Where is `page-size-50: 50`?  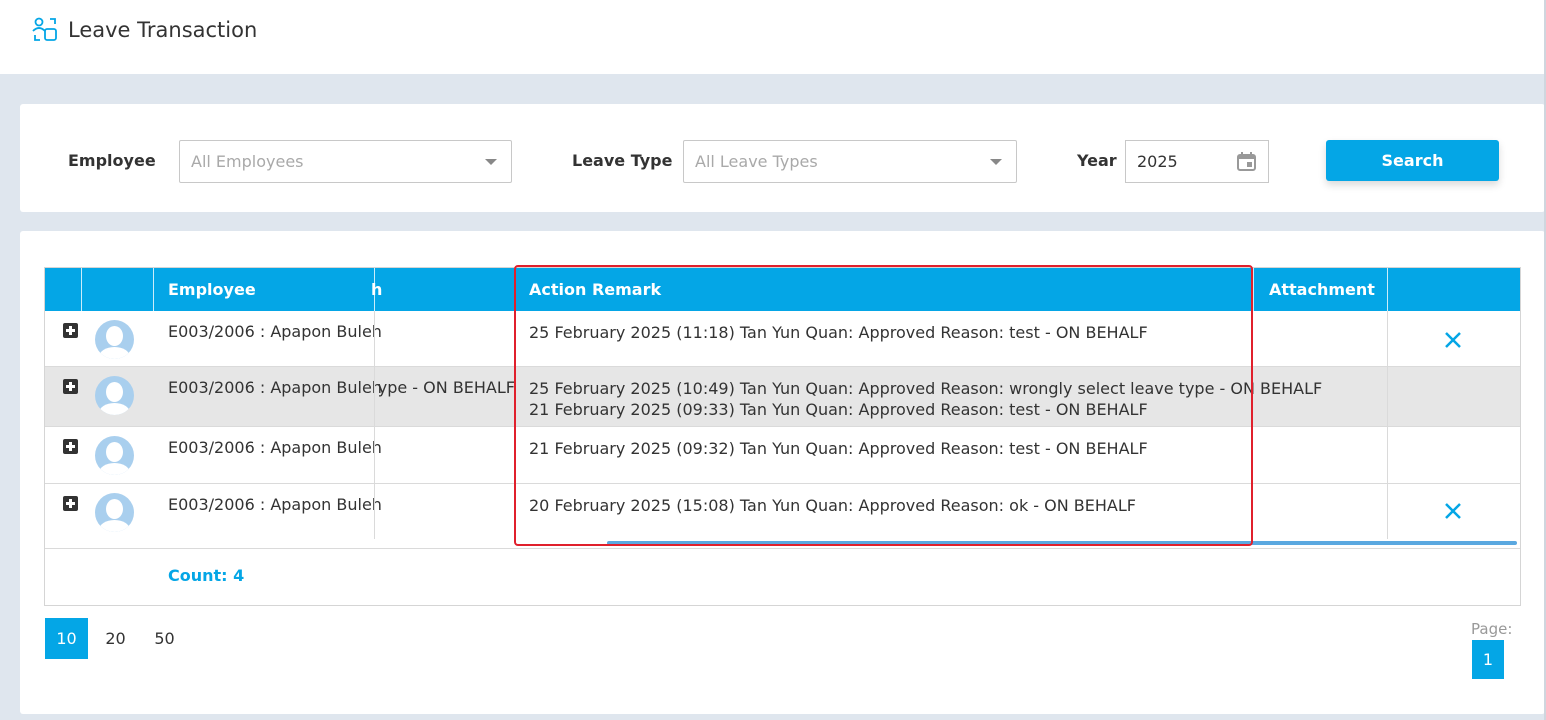
page-size-50: 50 is located at coordinates (164, 638).